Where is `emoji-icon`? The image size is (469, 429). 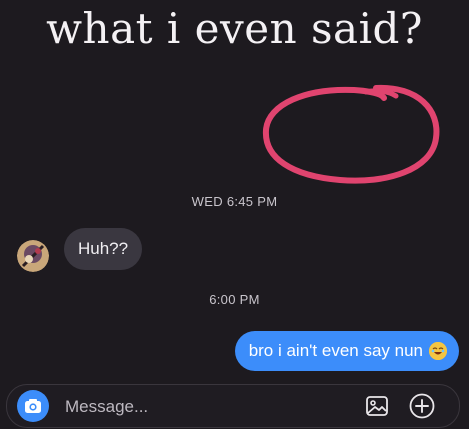 emoji-icon is located at coordinates (438, 351).